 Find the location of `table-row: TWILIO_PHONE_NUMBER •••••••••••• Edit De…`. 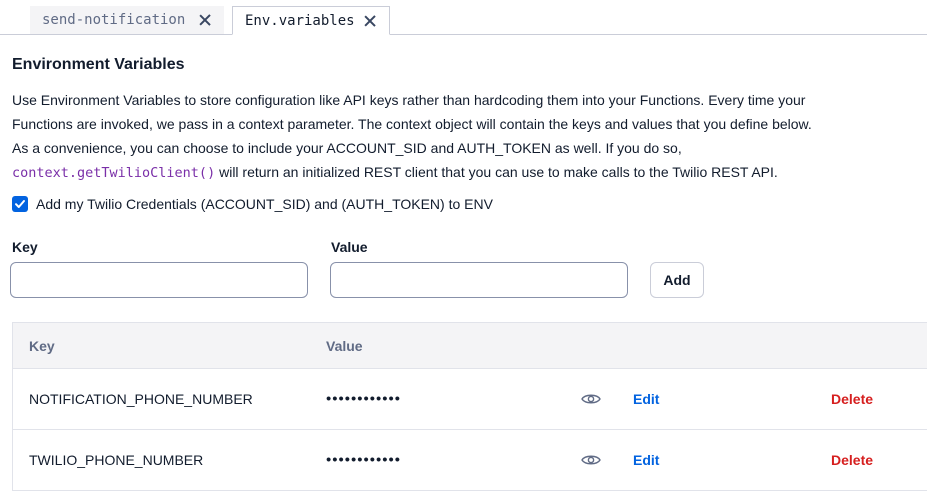

table-row: TWILIO_PHONE_NUMBER •••••••••••• Edit De… is located at coordinates (470, 460).